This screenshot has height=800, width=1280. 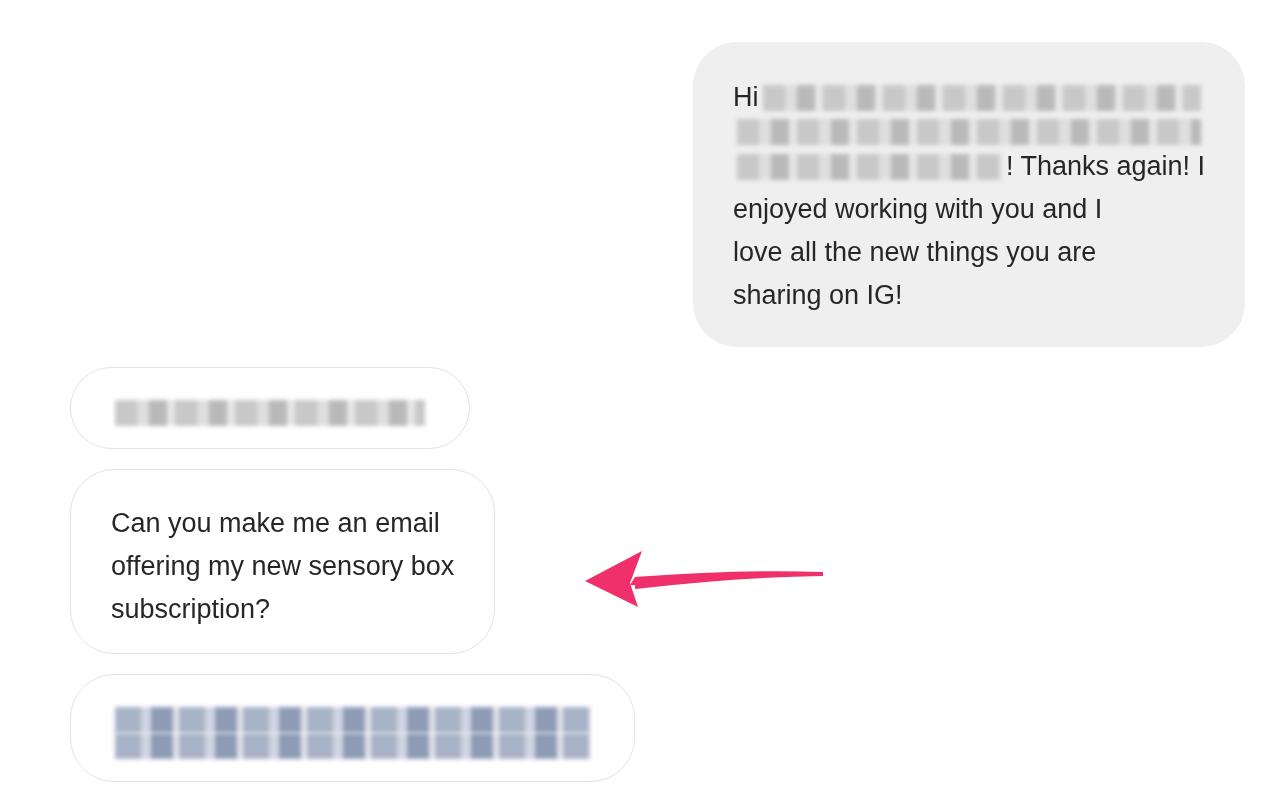 I want to click on message-text: Can you make me an email, so click(x=275, y=523).